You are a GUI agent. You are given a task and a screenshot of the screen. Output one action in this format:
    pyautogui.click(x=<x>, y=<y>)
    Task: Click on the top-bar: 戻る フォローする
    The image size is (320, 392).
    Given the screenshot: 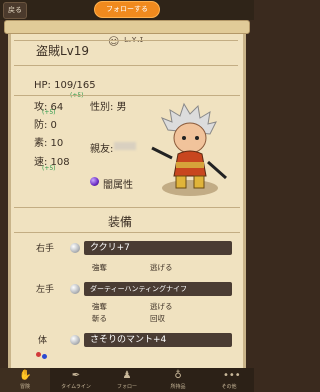 What is the action you would take?
    pyautogui.click(x=127, y=10)
    